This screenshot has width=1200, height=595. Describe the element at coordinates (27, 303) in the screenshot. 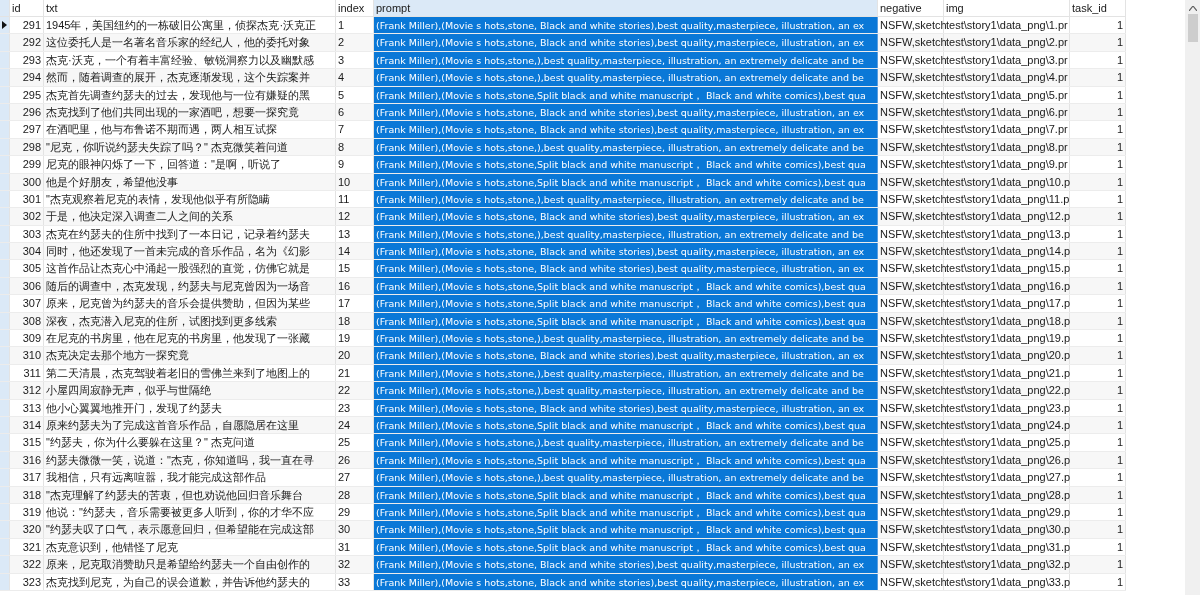

I see `table-cell: 307` at that location.